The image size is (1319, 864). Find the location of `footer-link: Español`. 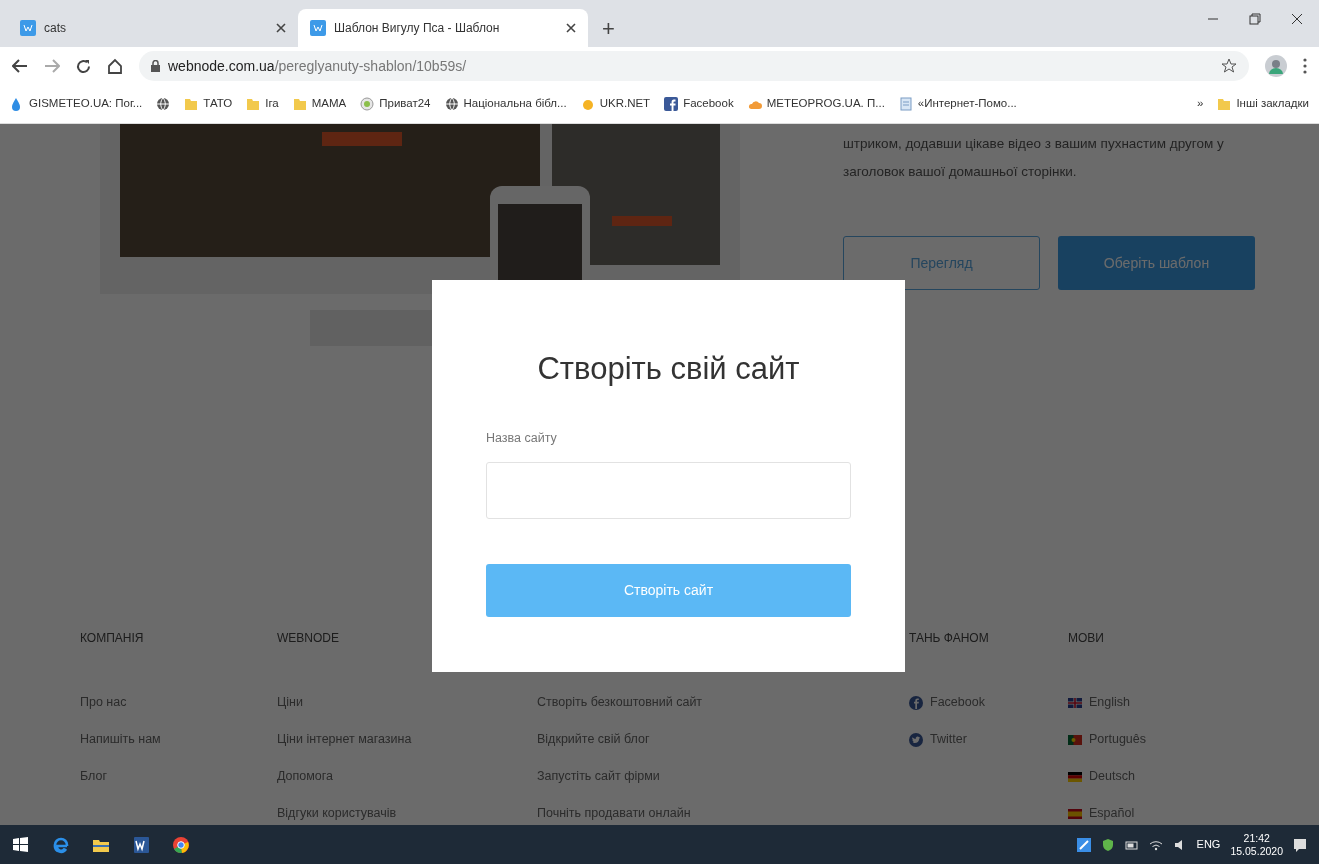

footer-link: Español is located at coordinates (1112, 813).